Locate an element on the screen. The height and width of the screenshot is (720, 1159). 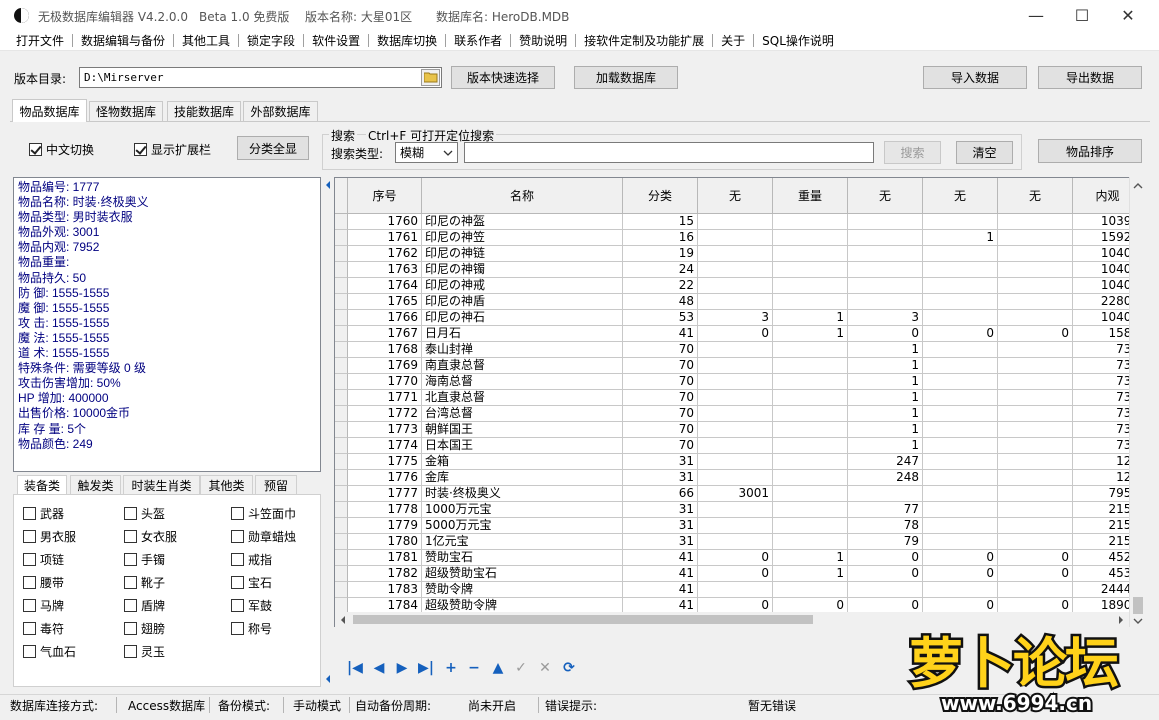
table-cell: 1761 is located at coordinates (385, 238).